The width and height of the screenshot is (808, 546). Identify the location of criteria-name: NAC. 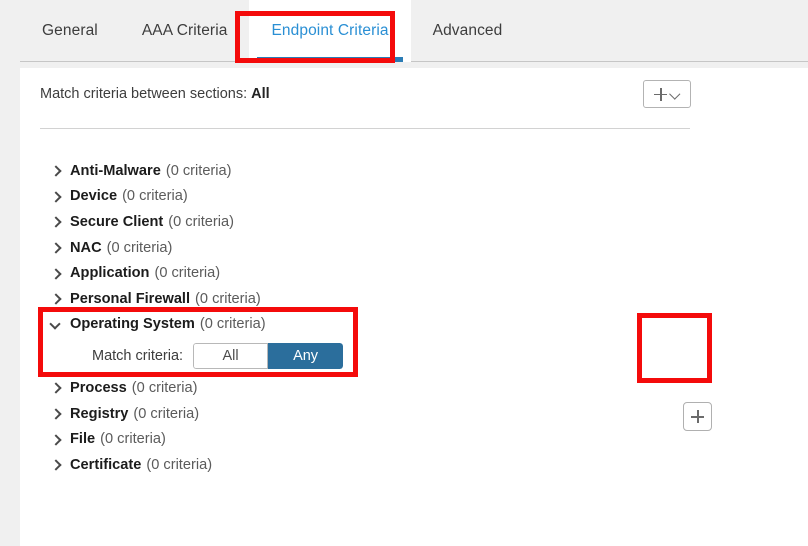
(86, 247).